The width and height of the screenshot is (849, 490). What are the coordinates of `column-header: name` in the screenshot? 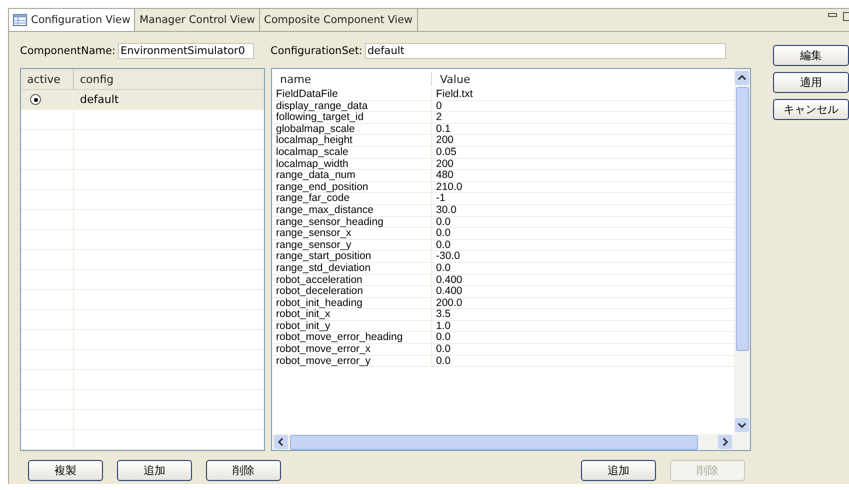 It's located at (352, 79).